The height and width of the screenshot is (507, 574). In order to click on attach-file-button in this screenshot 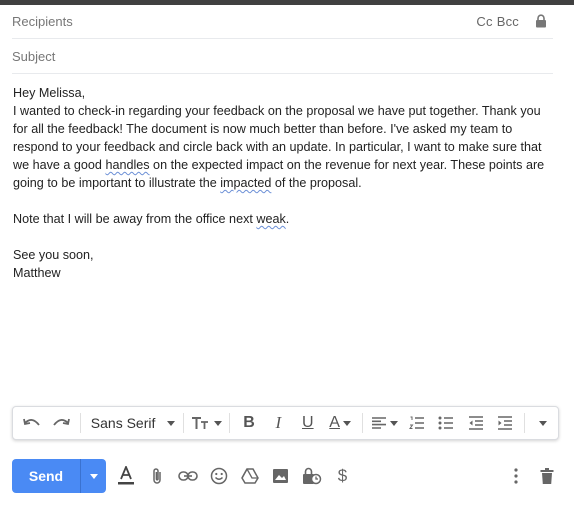, I will do `click(156, 476)`.